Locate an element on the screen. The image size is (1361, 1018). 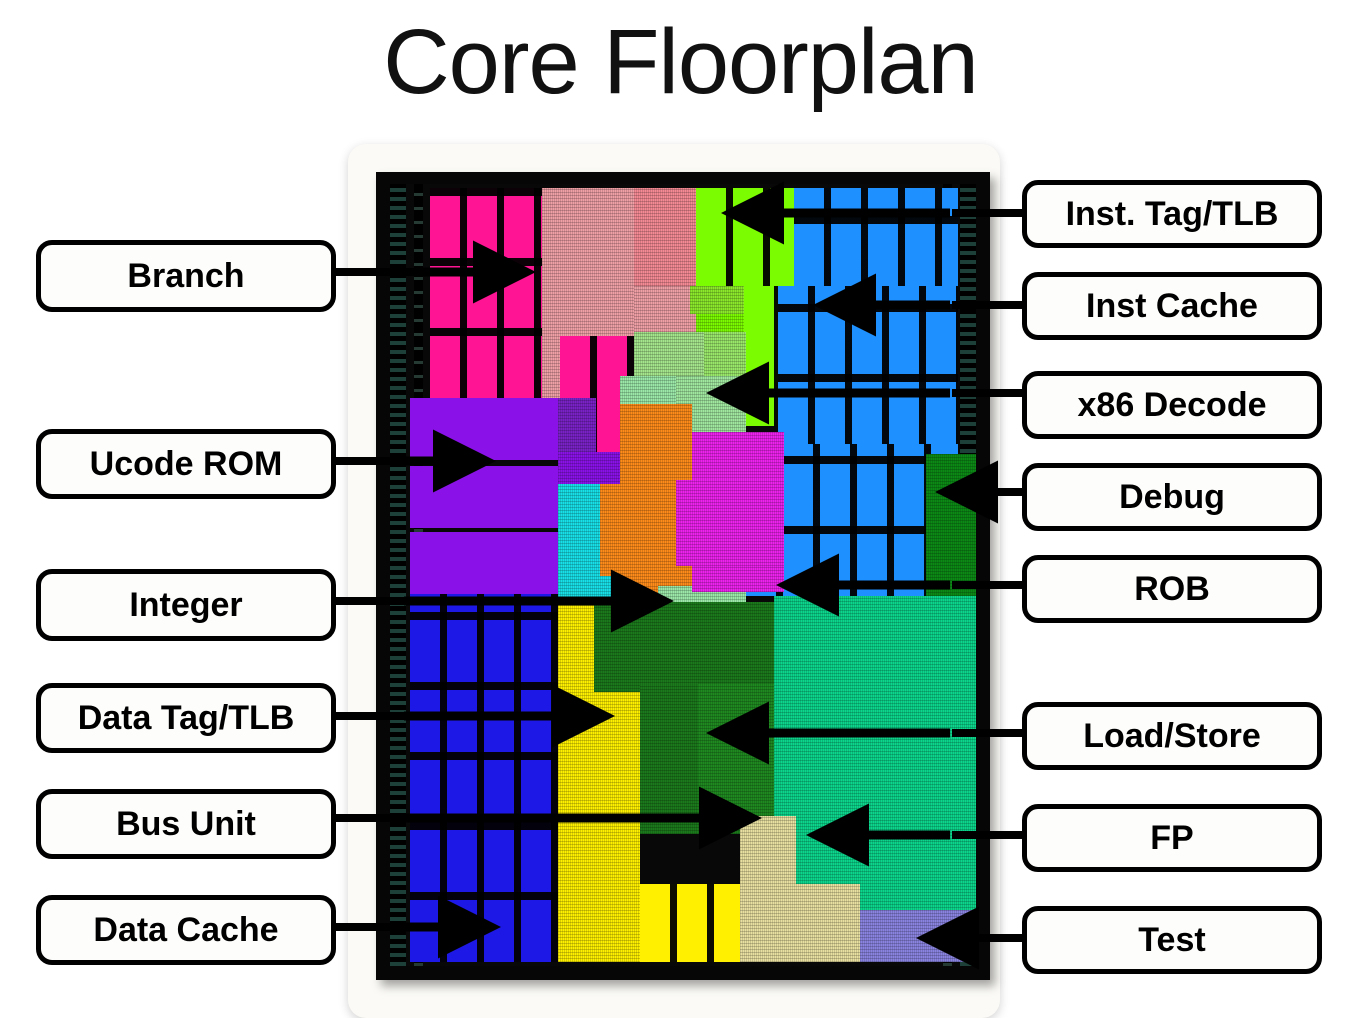
label-data-cache-text: Data Cache is located at coordinates (186, 929).